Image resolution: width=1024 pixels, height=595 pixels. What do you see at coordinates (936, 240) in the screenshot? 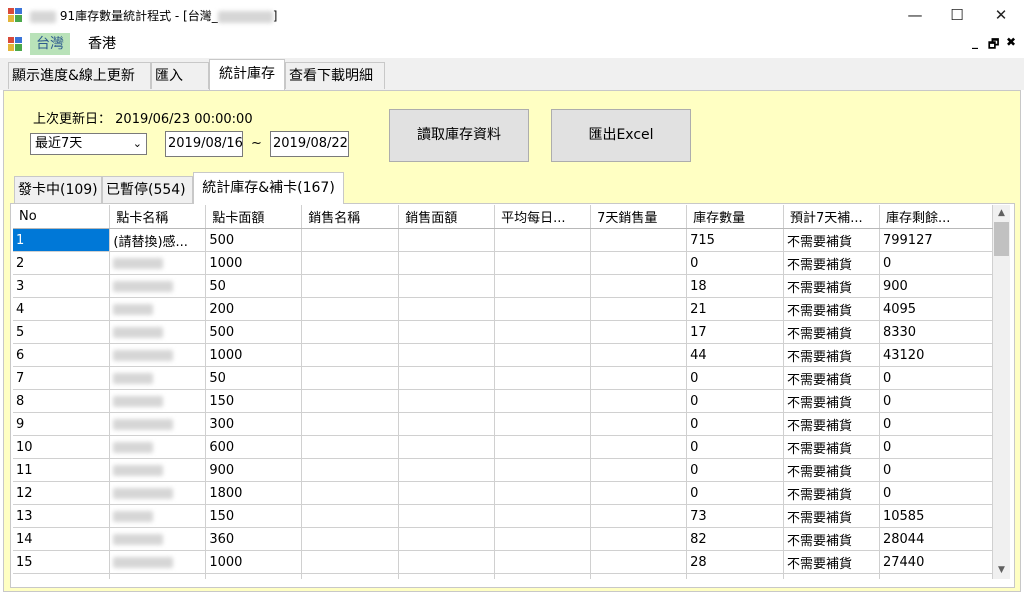
I see `table-cell: 799127` at bounding box center [936, 240].